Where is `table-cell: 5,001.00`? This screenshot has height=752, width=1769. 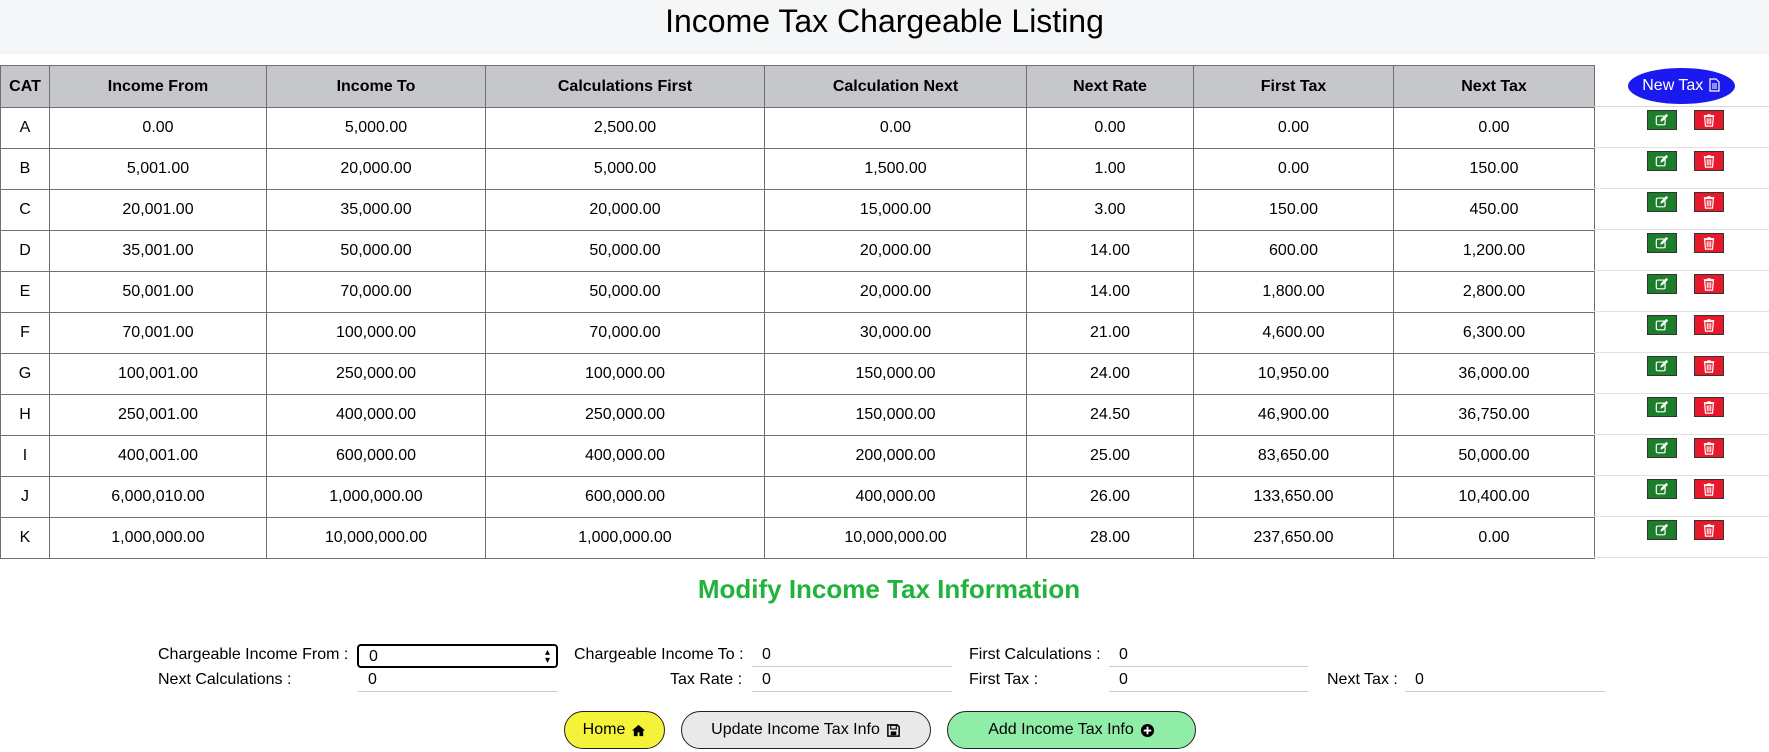
table-cell: 5,001.00 is located at coordinates (158, 169).